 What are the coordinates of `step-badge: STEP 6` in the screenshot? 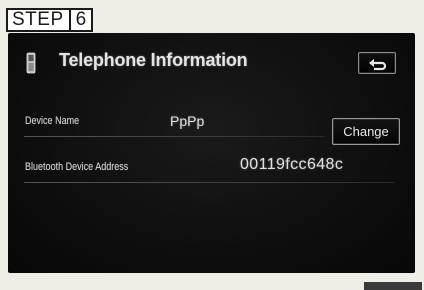 It's located at (50, 20).